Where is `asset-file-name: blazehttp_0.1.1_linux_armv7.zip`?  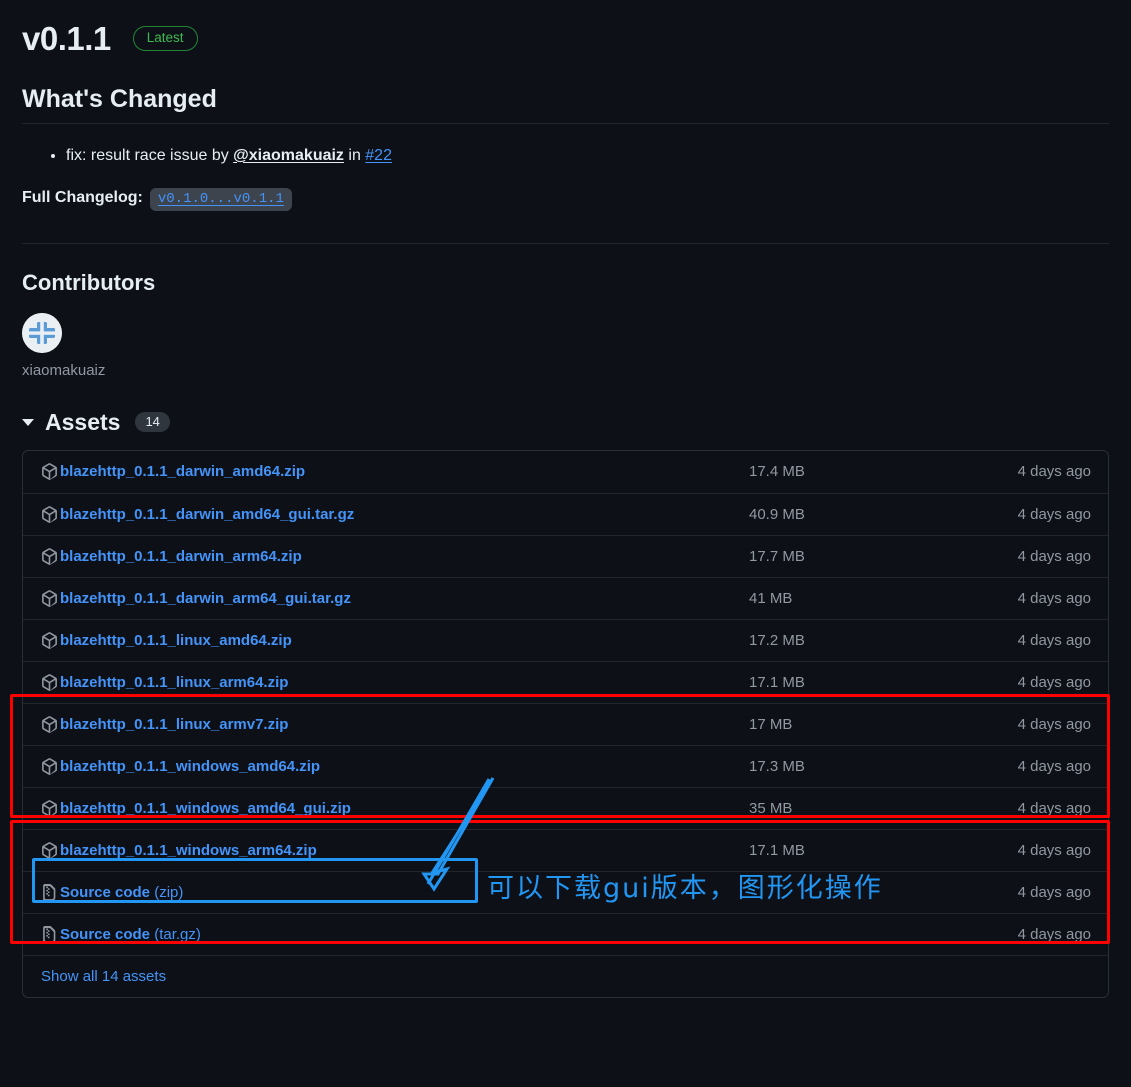
asset-file-name: blazehttp_0.1.1_linux_armv7.zip is located at coordinates (174, 724).